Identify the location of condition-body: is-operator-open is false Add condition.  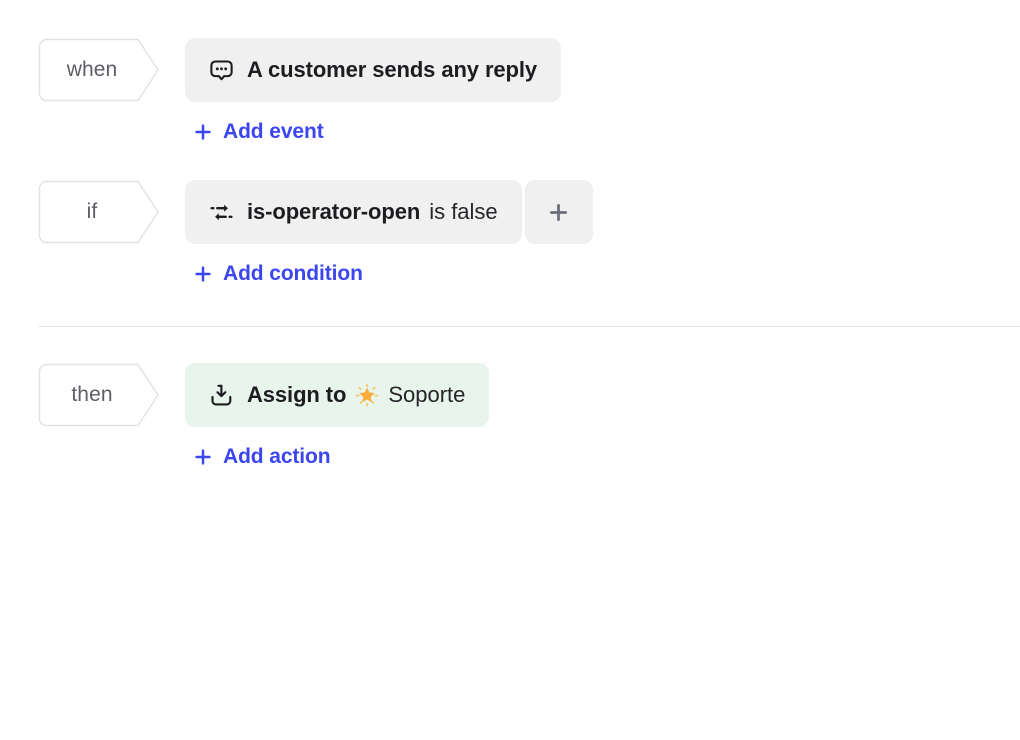
(389, 235).